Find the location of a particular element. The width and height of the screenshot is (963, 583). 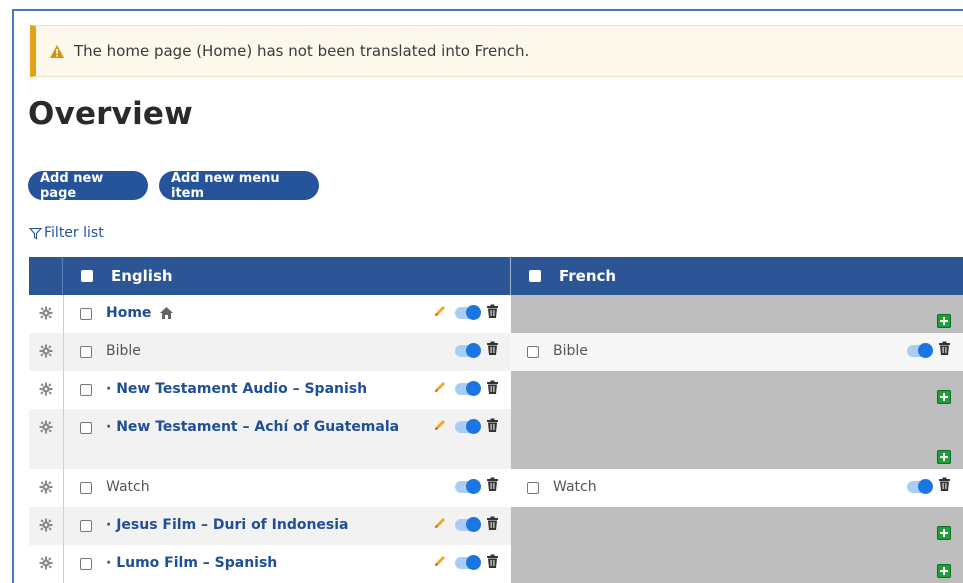

header-french: French is located at coordinates (737, 276).